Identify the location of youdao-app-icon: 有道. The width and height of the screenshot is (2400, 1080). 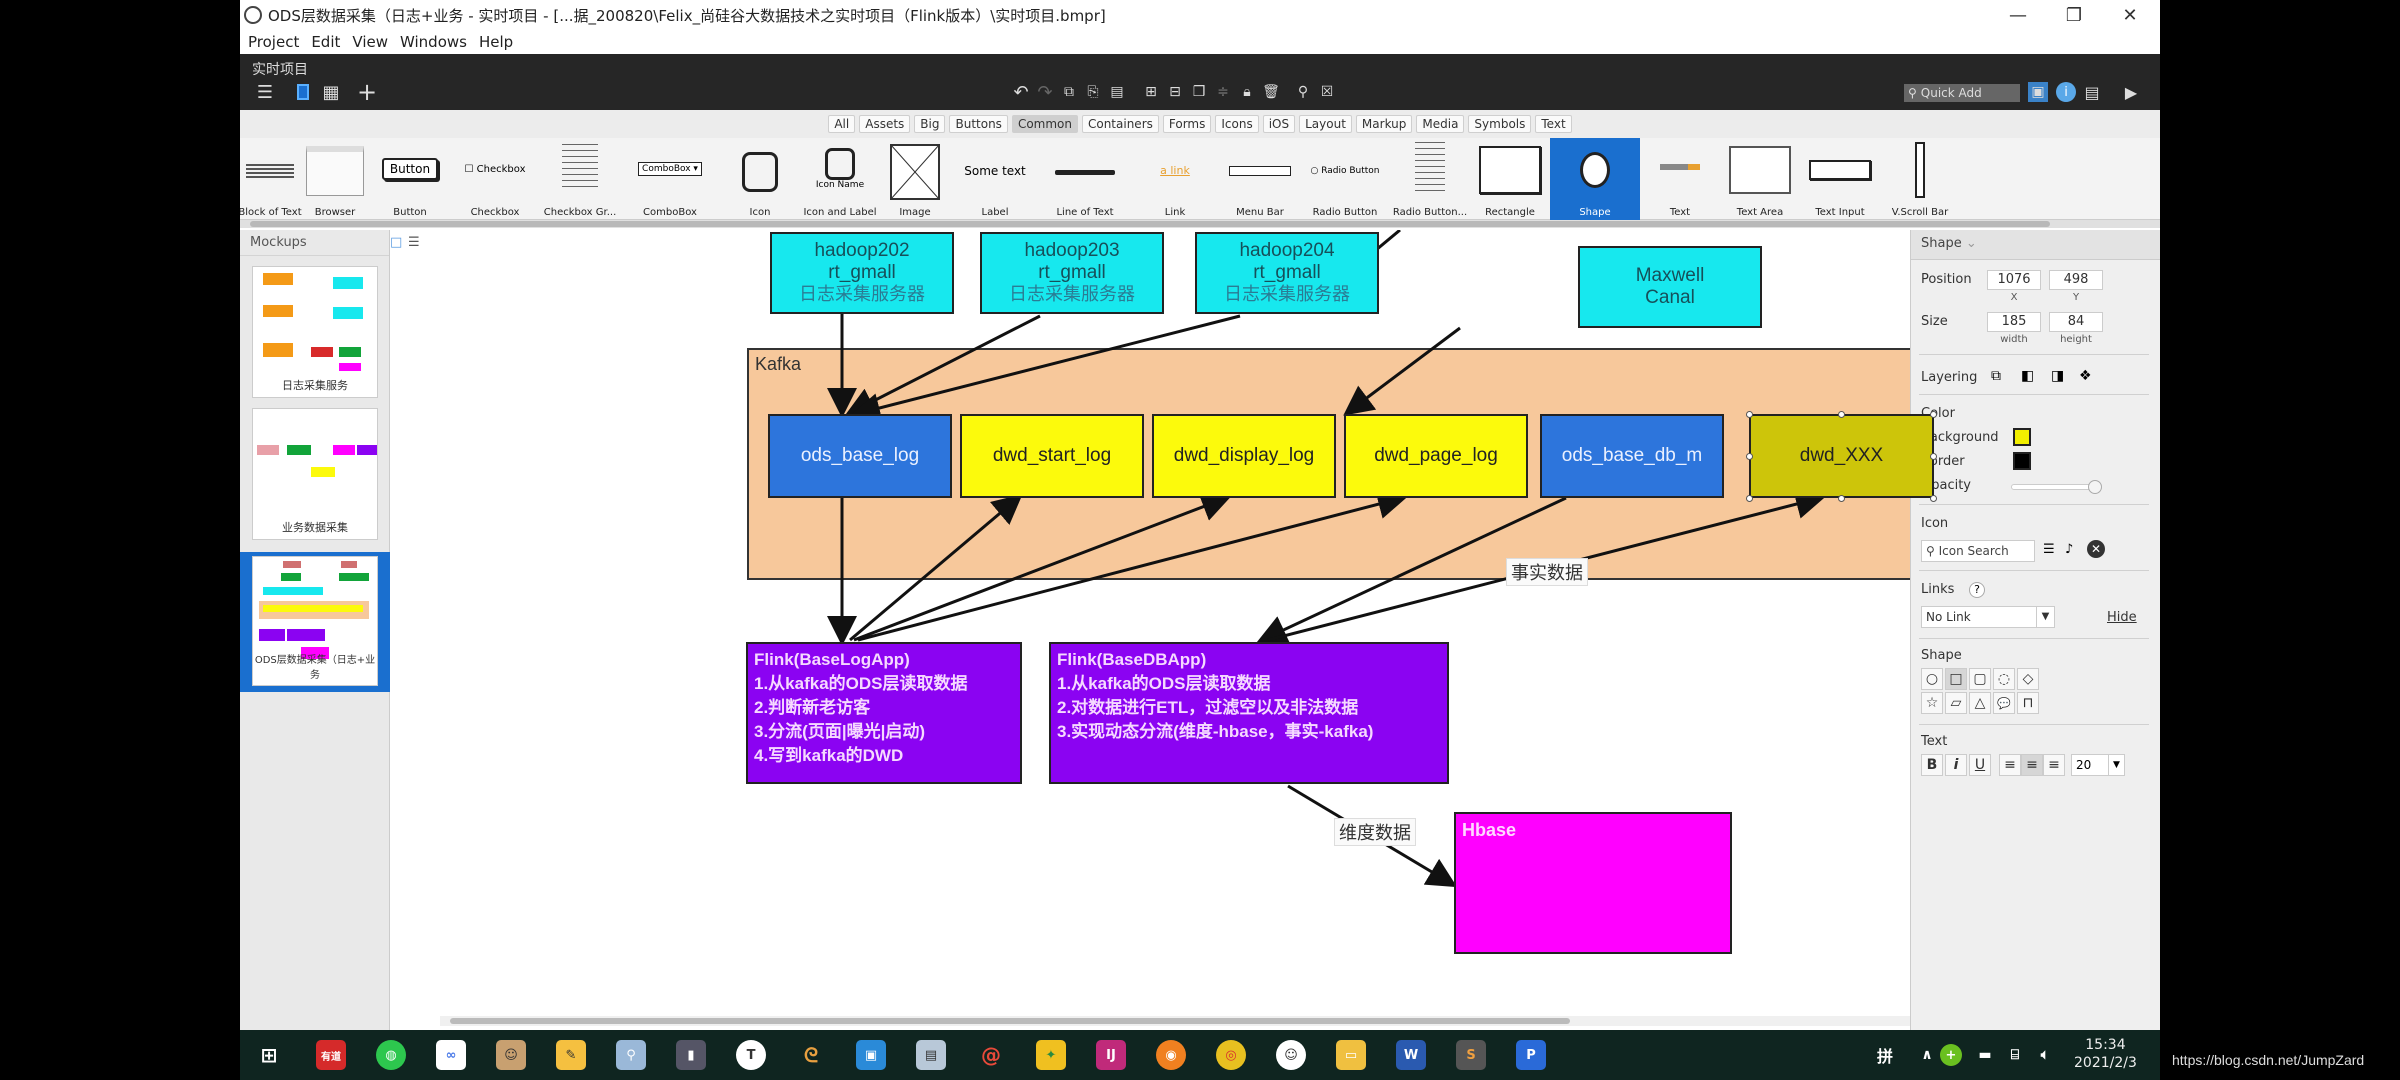
(331, 1055).